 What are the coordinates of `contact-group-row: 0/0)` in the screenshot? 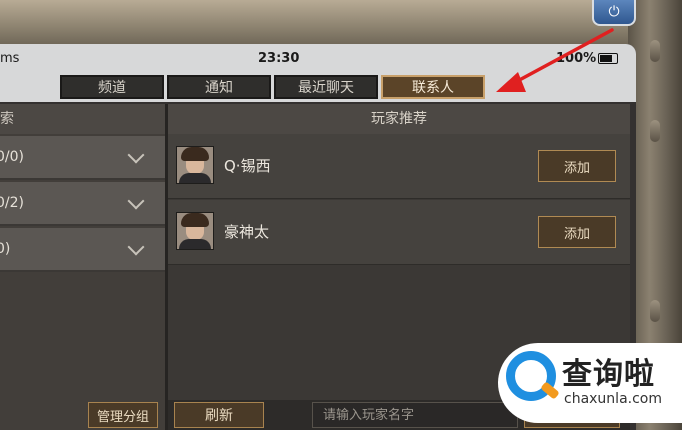 It's located at (82, 158).